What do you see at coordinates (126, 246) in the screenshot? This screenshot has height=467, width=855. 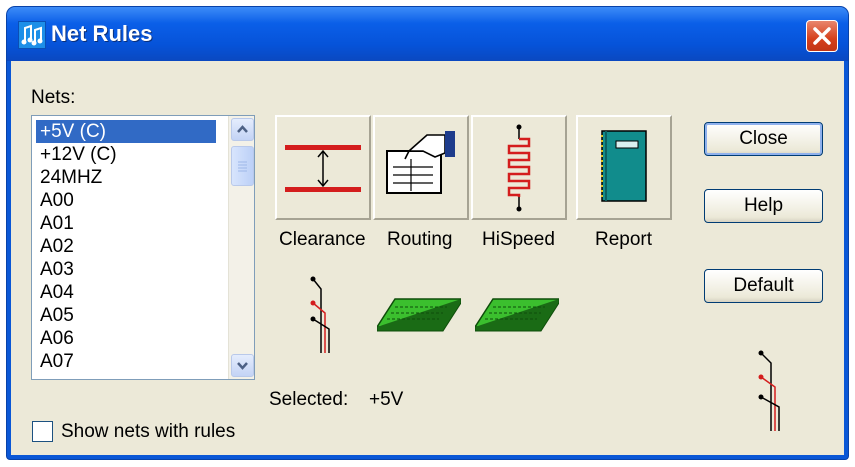 I see `list-item: A02` at bounding box center [126, 246].